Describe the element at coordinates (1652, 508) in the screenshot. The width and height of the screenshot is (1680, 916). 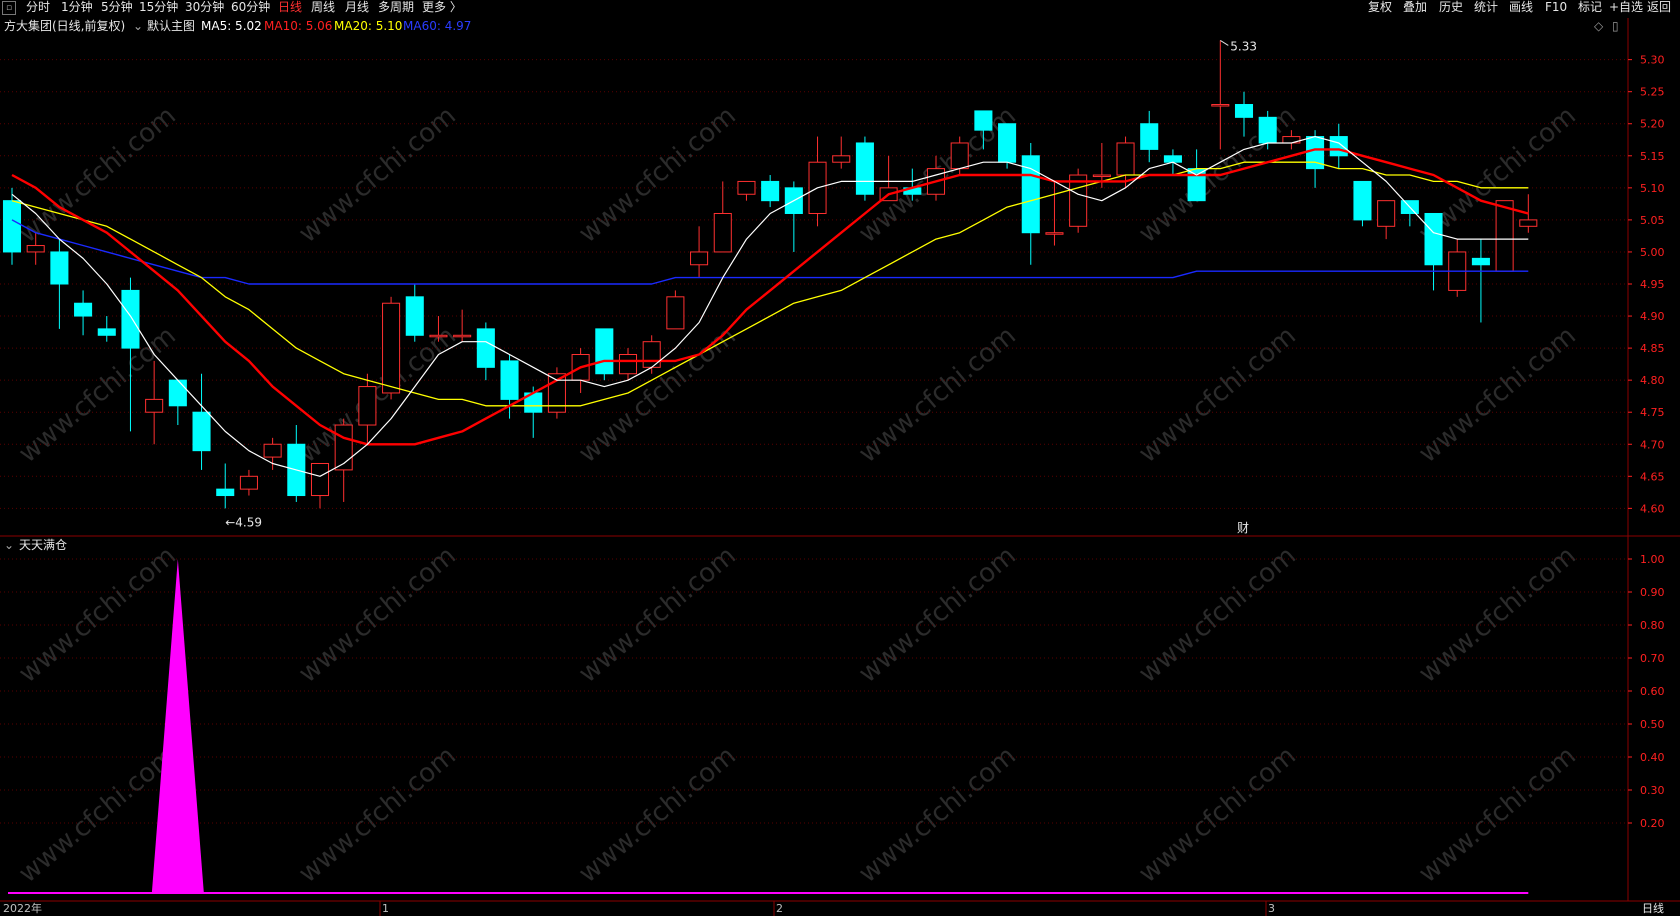
I see `price-tick-label: 4.60` at that location.